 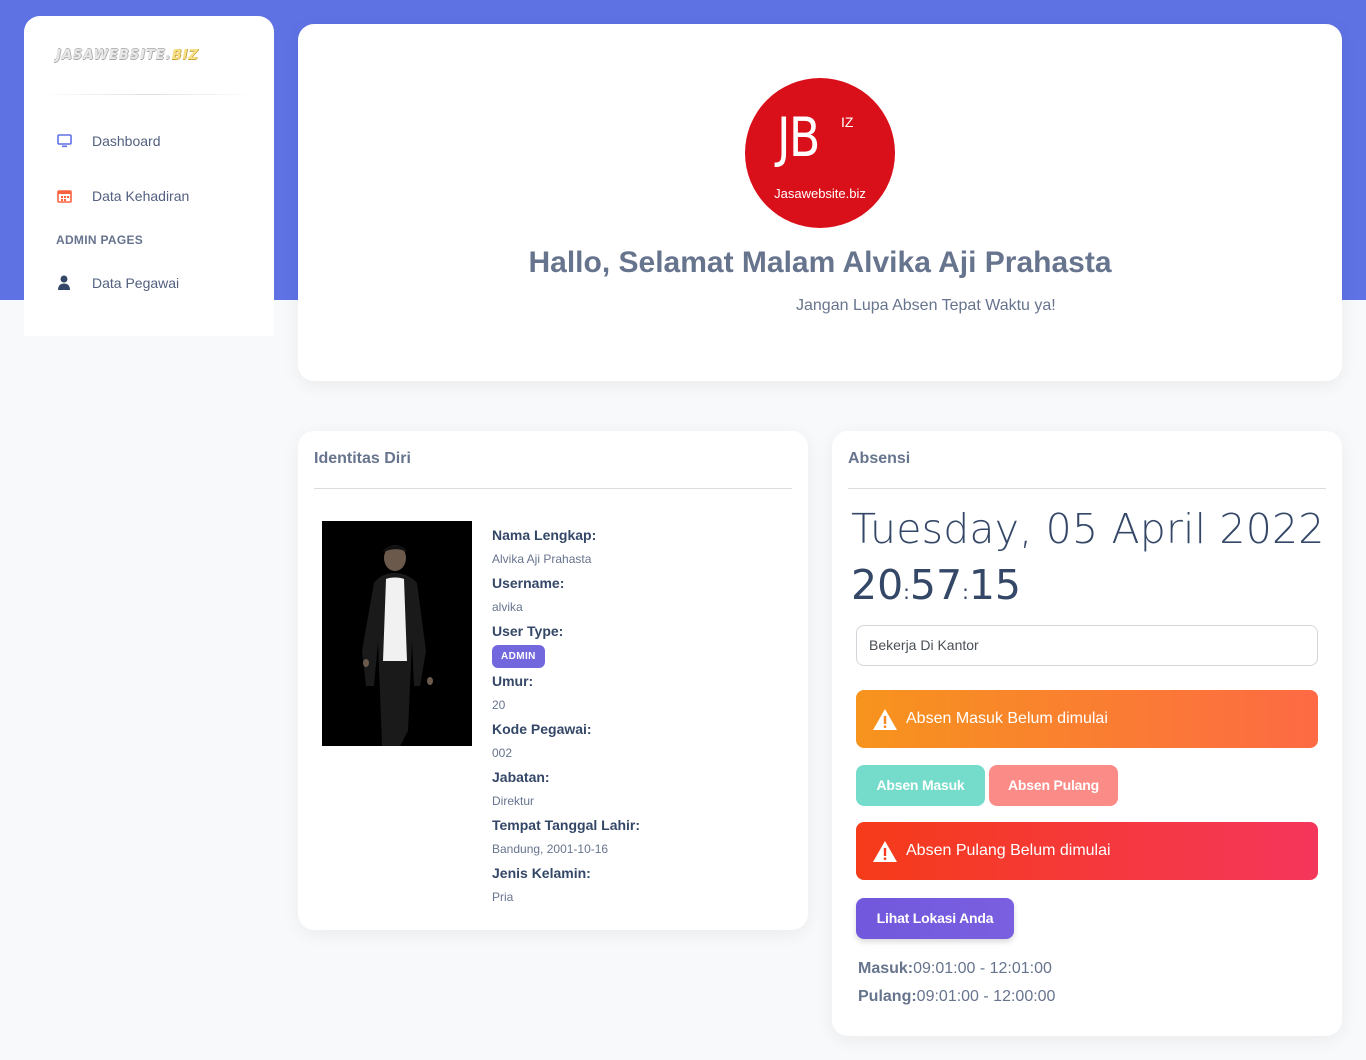 I want to click on field-label-user-type: User Type:, so click(x=528, y=631).